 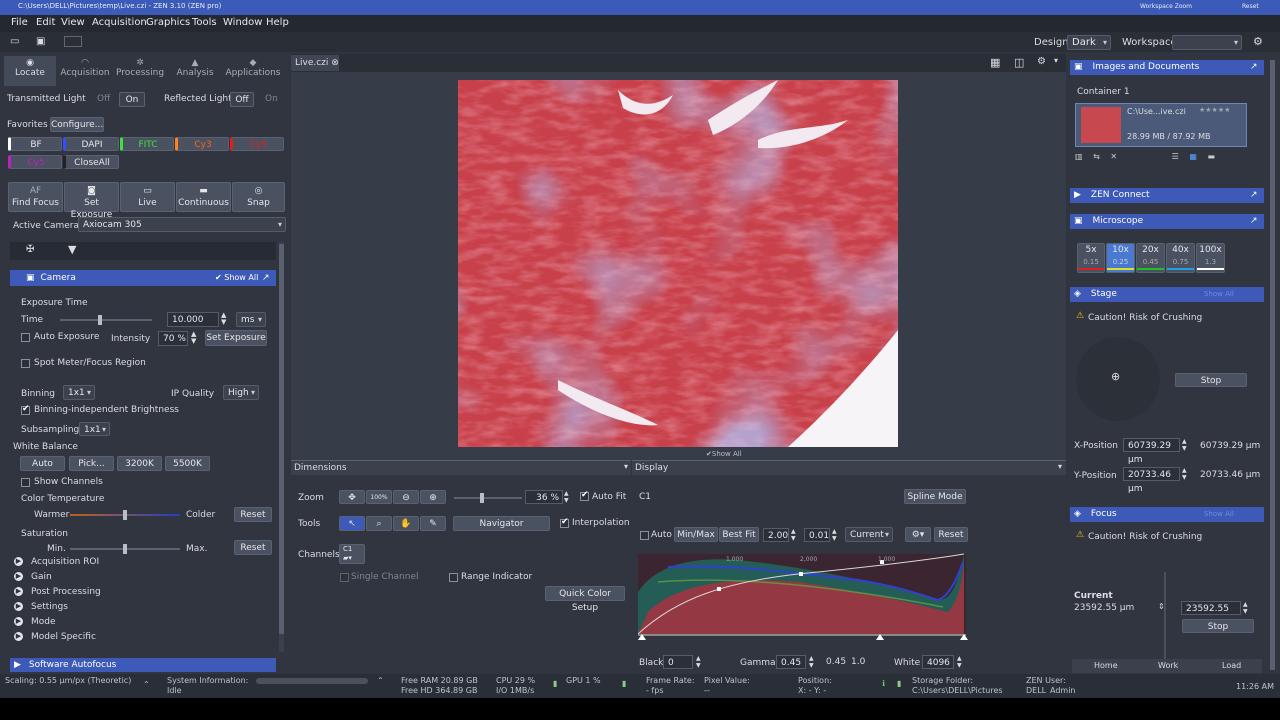 What do you see at coordinates (42, 463) in the screenshot?
I see `wb-auto-button: Auto` at bounding box center [42, 463].